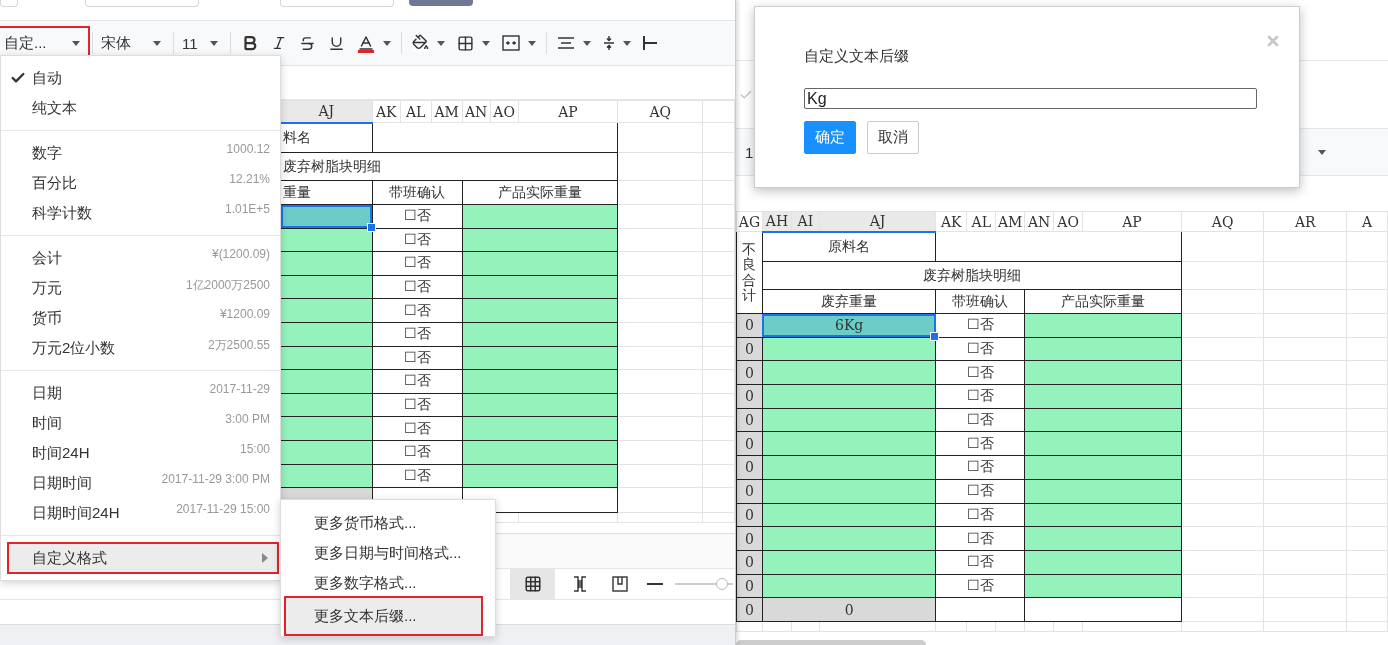  What do you see at coordinates (609, 43) in the screenshot?
I see `vertical-align-icon` at bounding box center [609, 43].